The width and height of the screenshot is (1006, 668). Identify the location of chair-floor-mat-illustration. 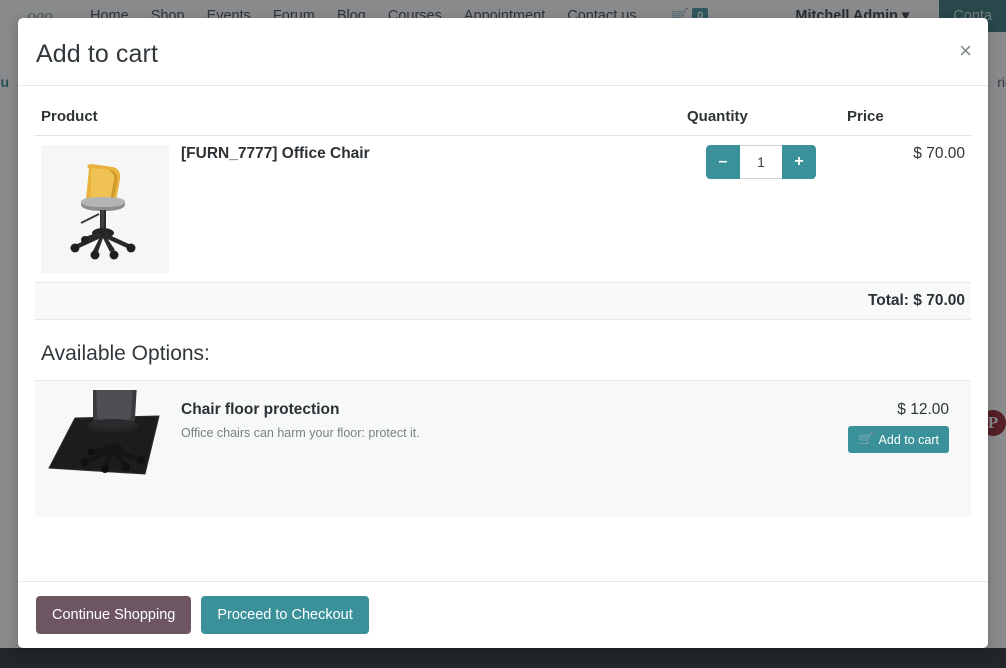
(105, 449).